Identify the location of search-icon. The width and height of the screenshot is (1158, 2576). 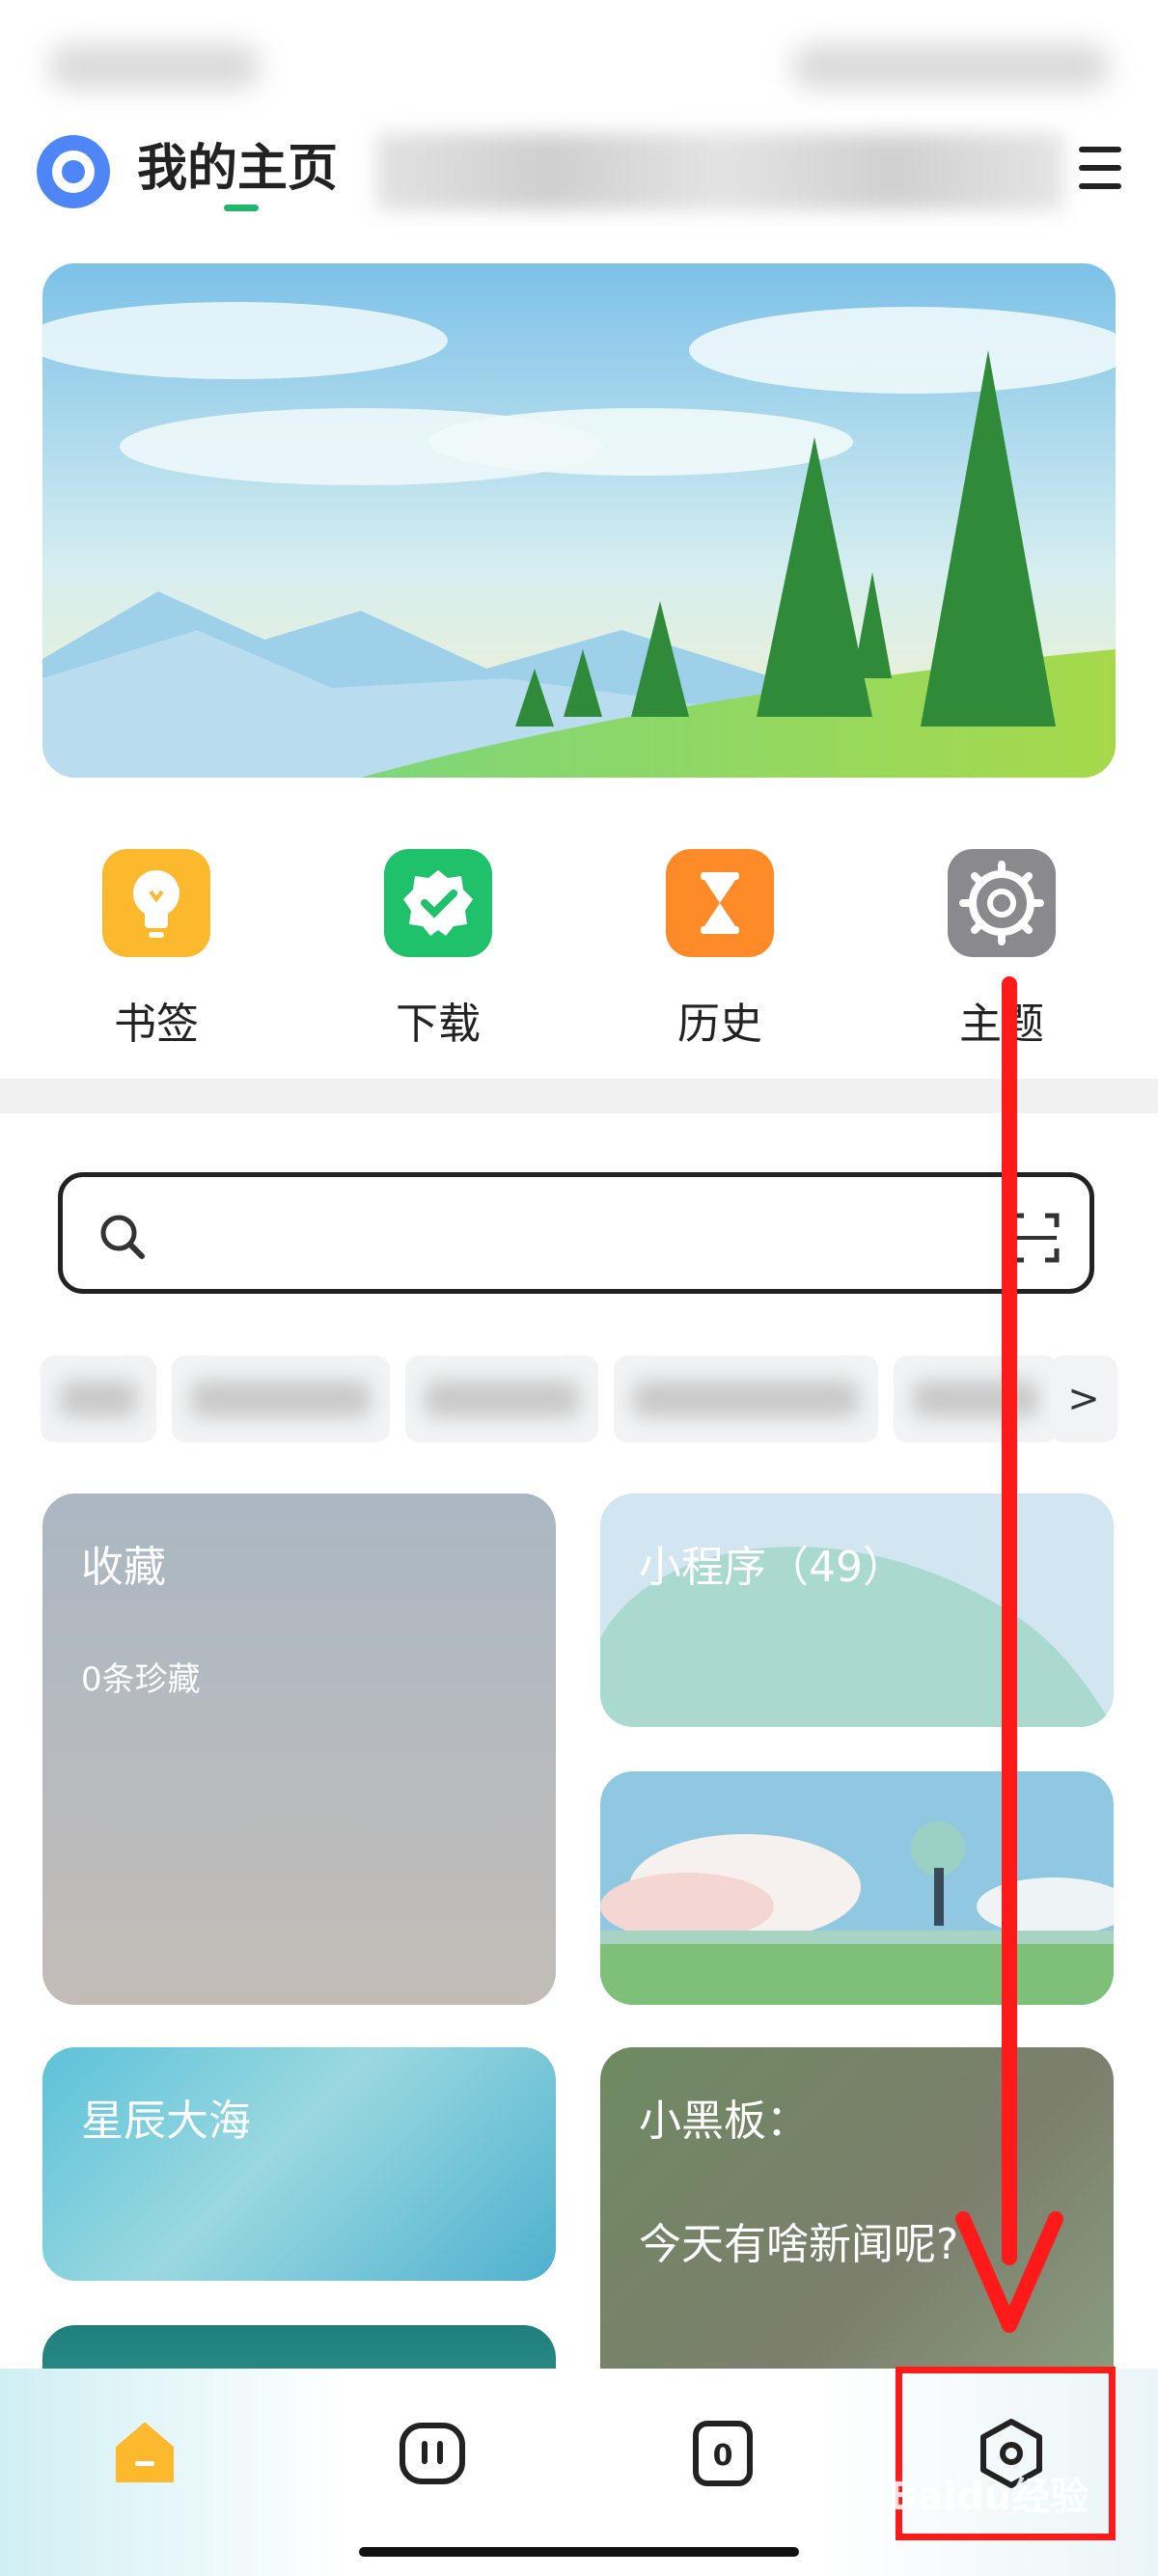
(122, 1237).